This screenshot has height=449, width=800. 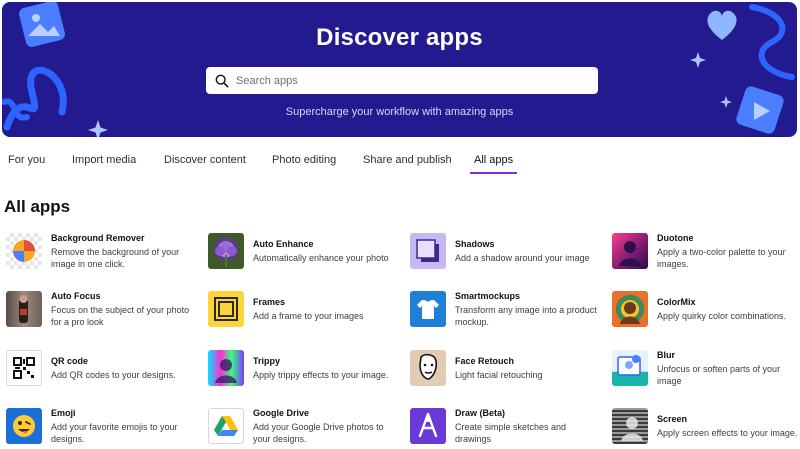 I want to click on search-input, so click(x=406, y=80).